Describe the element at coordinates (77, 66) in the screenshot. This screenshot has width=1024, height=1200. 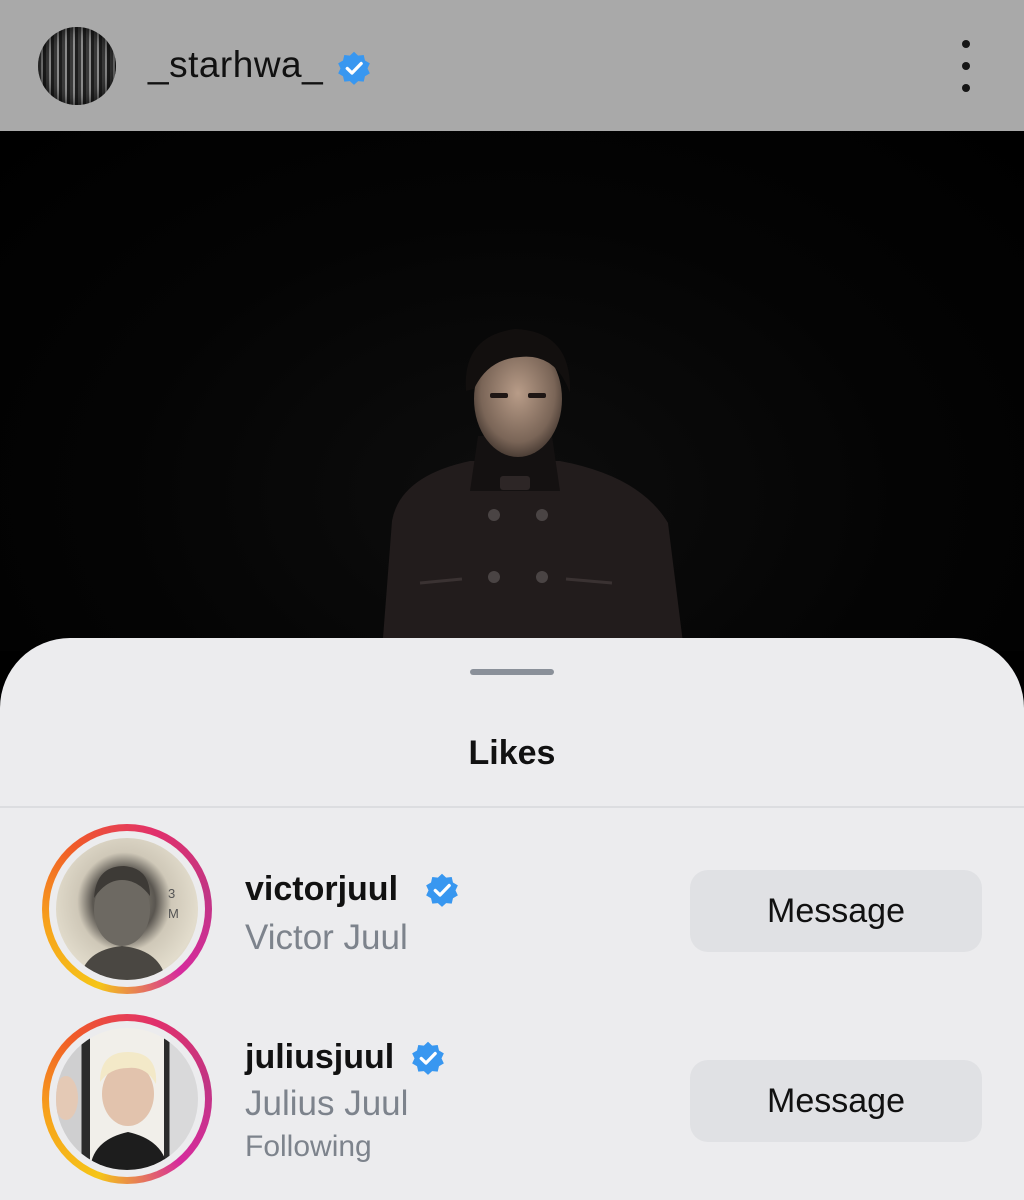
I see `author-avatar` at that location.